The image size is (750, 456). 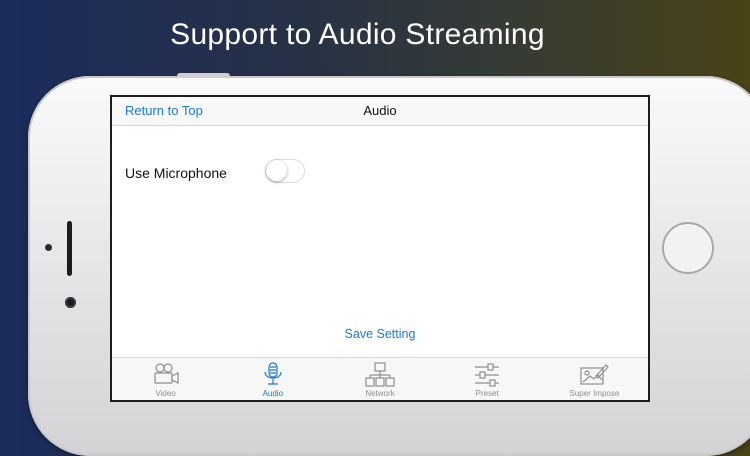 What do you see at coordinates (273, 373) in the screenshot?
I see `microphone-icon` at bounding box center [273, 373].